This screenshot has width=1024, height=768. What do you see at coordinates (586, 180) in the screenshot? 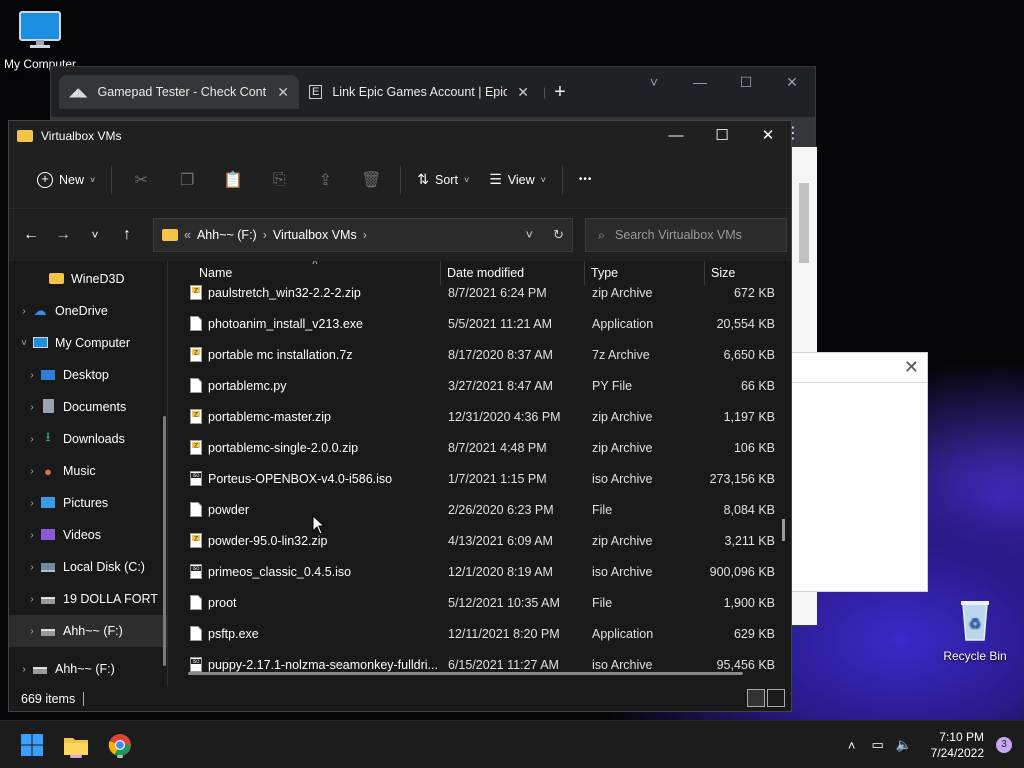
I see `more-options-button: •••` at bounding box center [586, 180].